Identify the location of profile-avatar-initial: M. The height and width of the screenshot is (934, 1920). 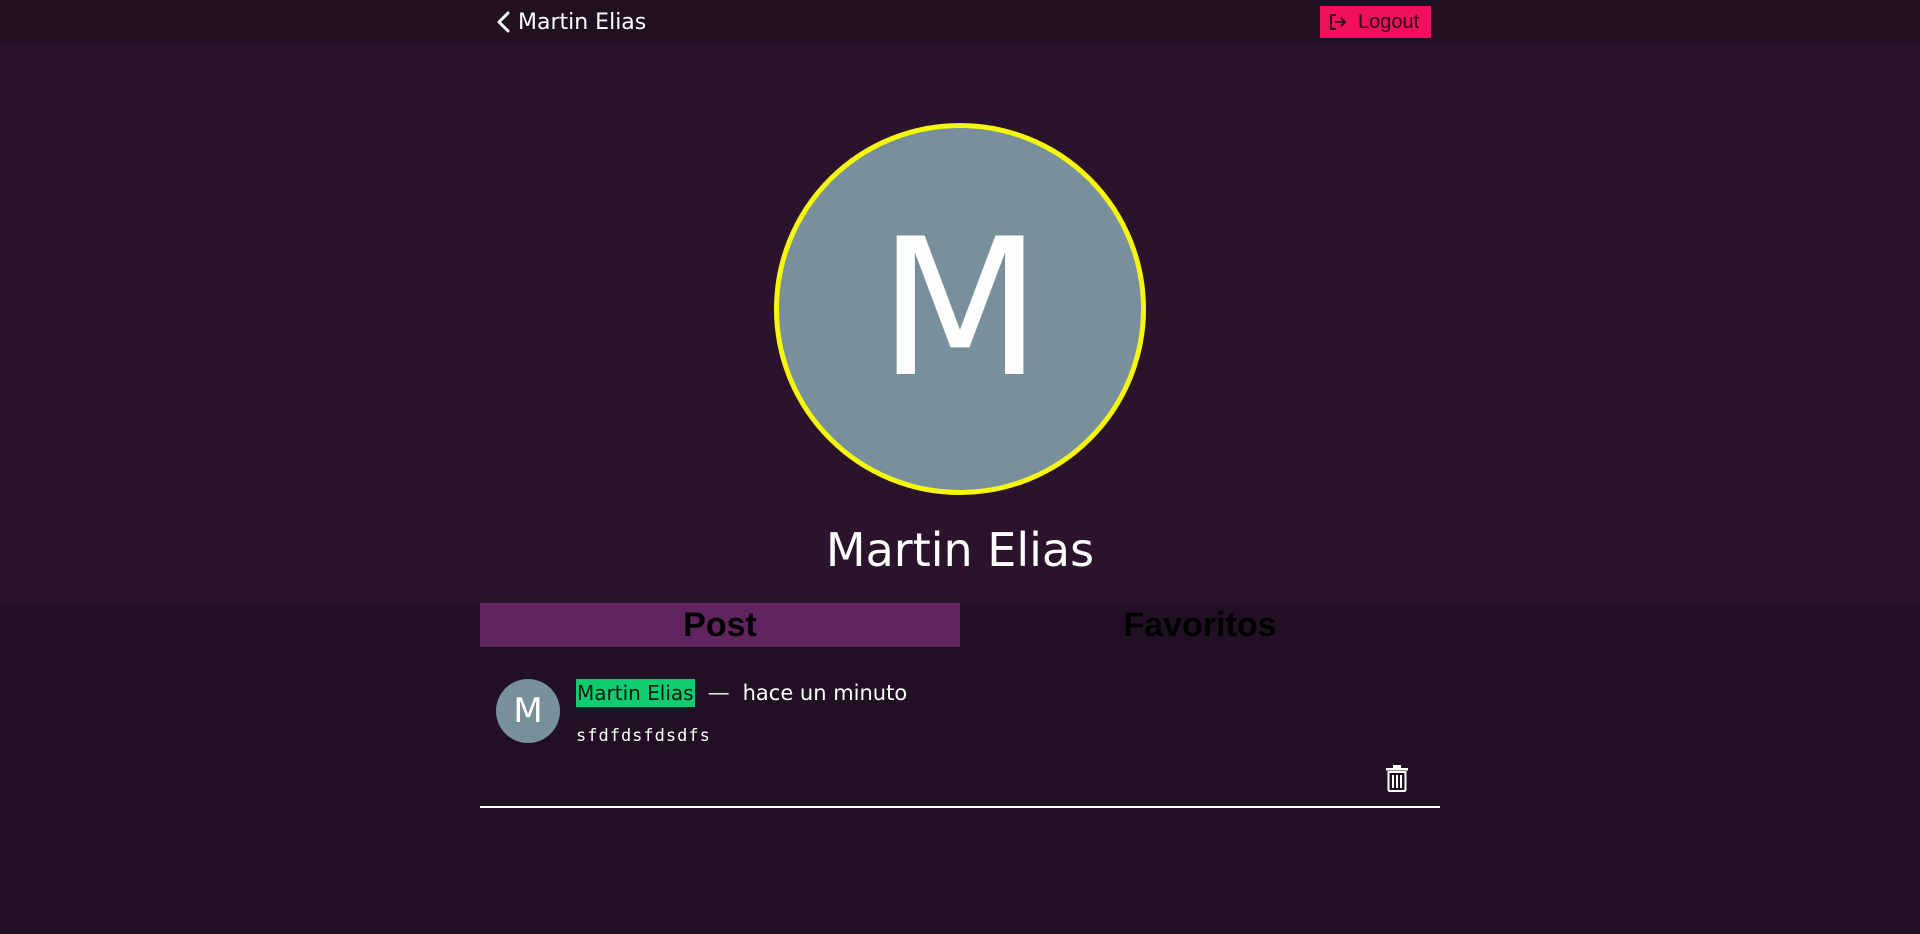
(960, 308).